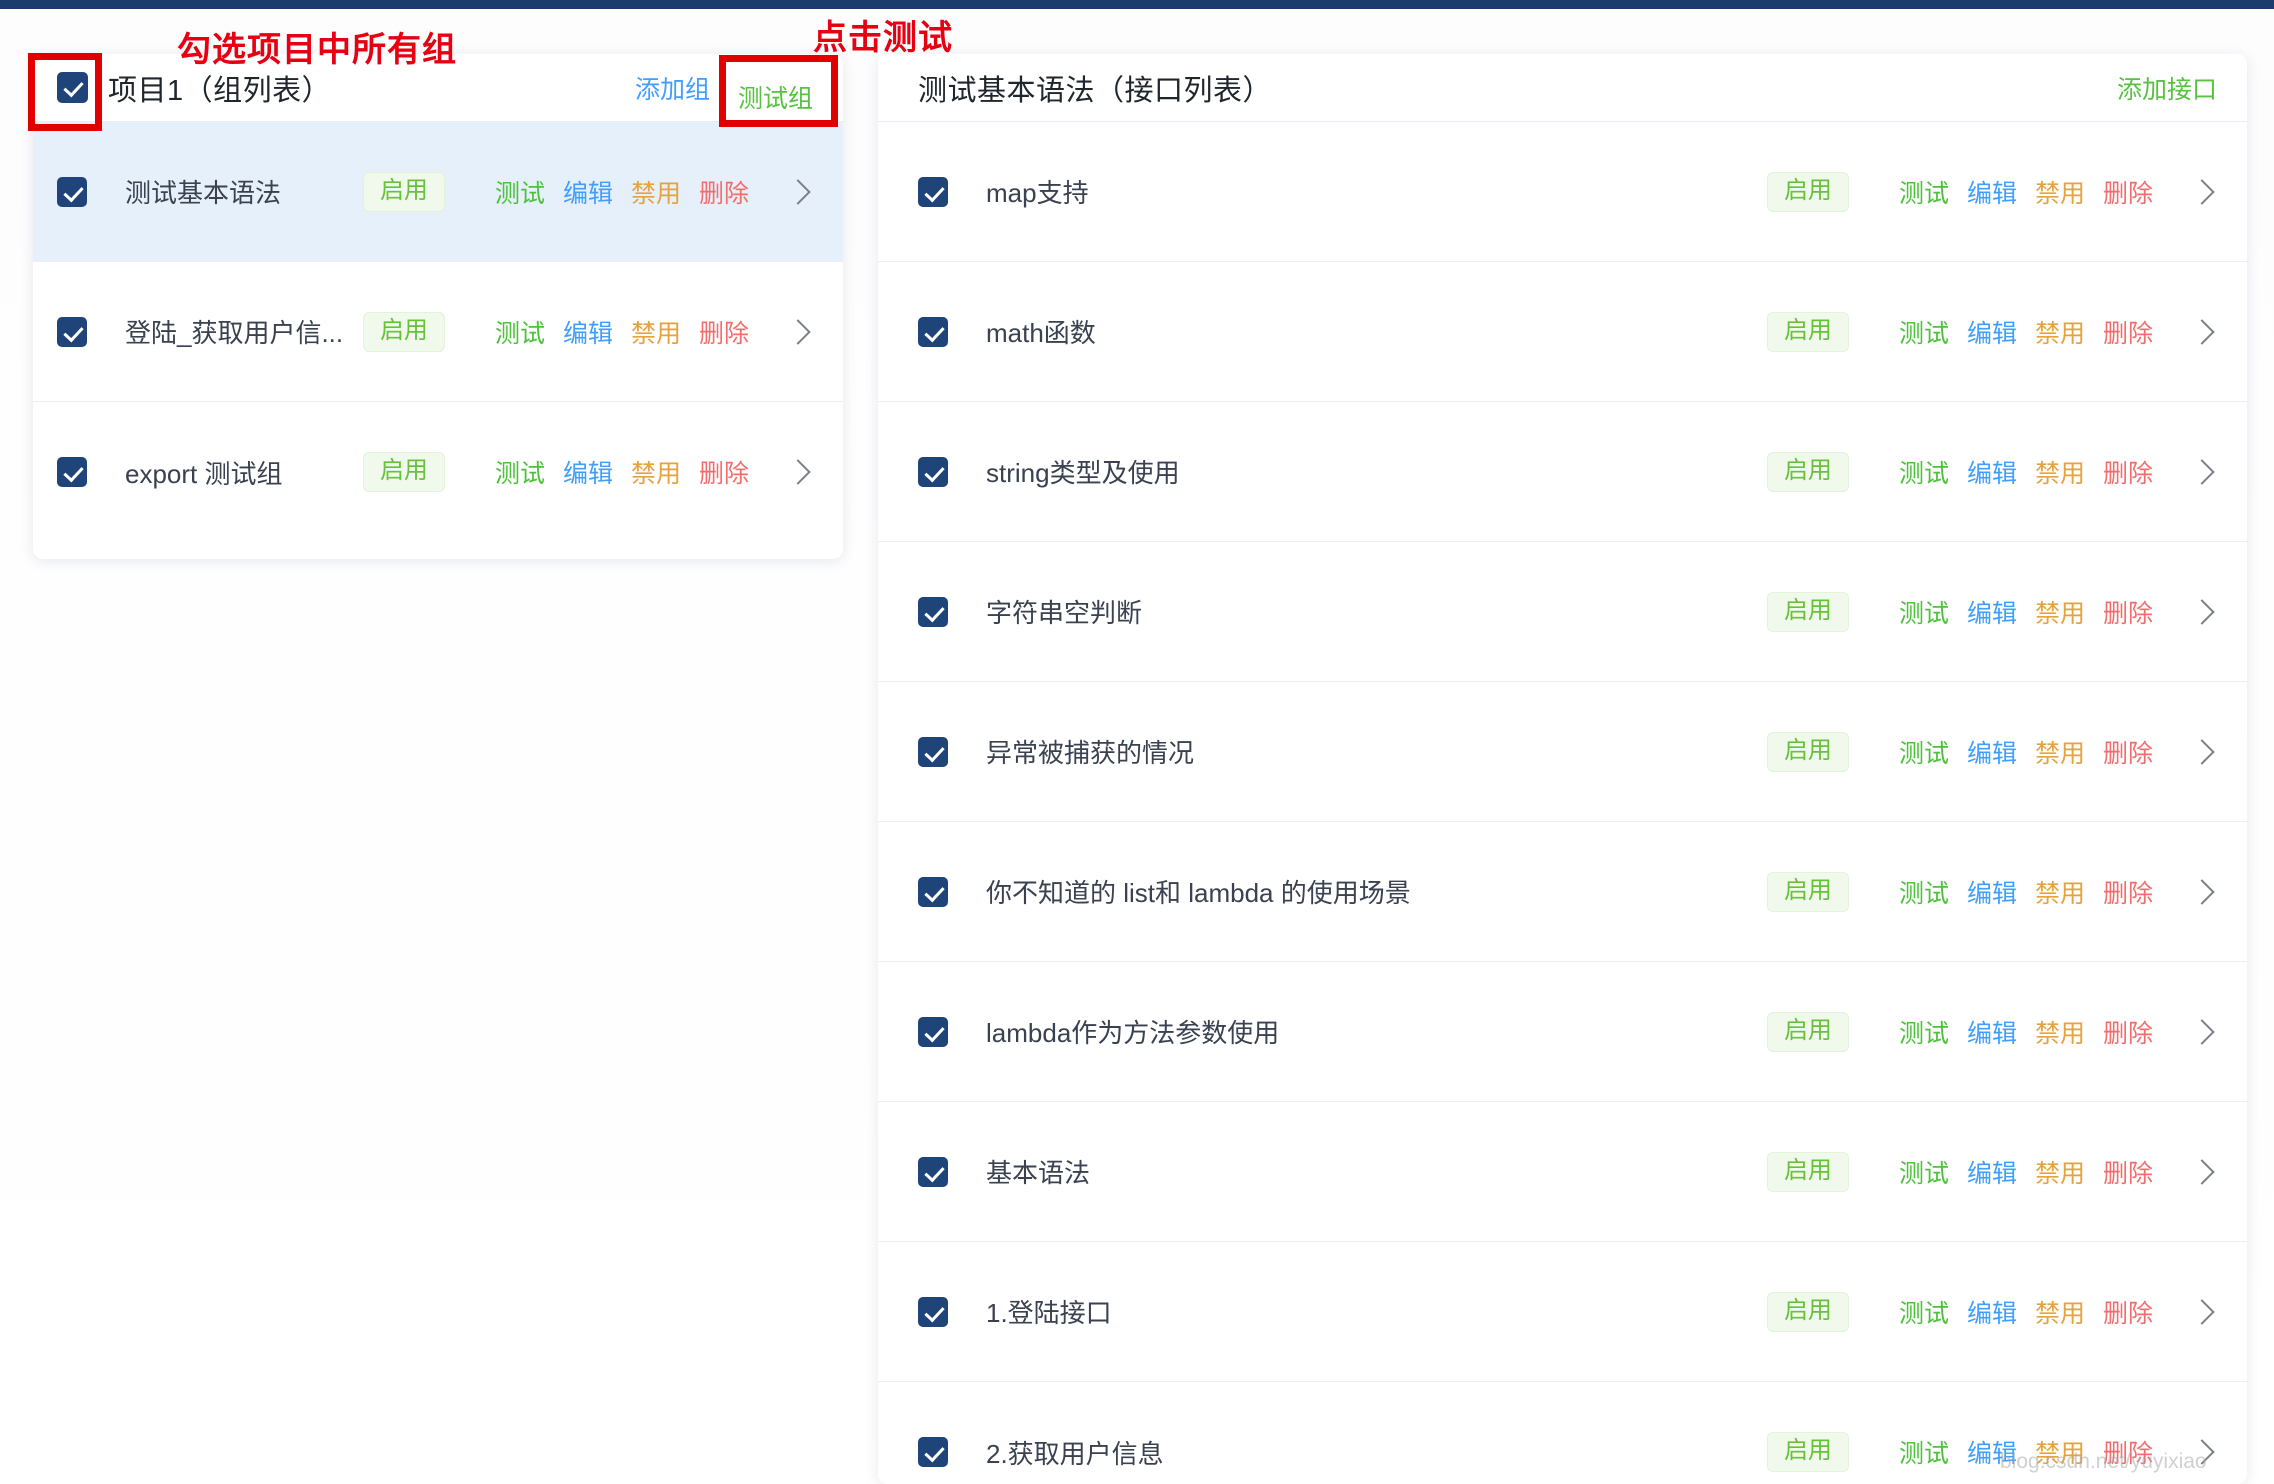  I want to click on table-row: 你不知道的 list和 lambda 的使用场景 启用 测试 编辑 禁用 删除, so click(1562, 892).